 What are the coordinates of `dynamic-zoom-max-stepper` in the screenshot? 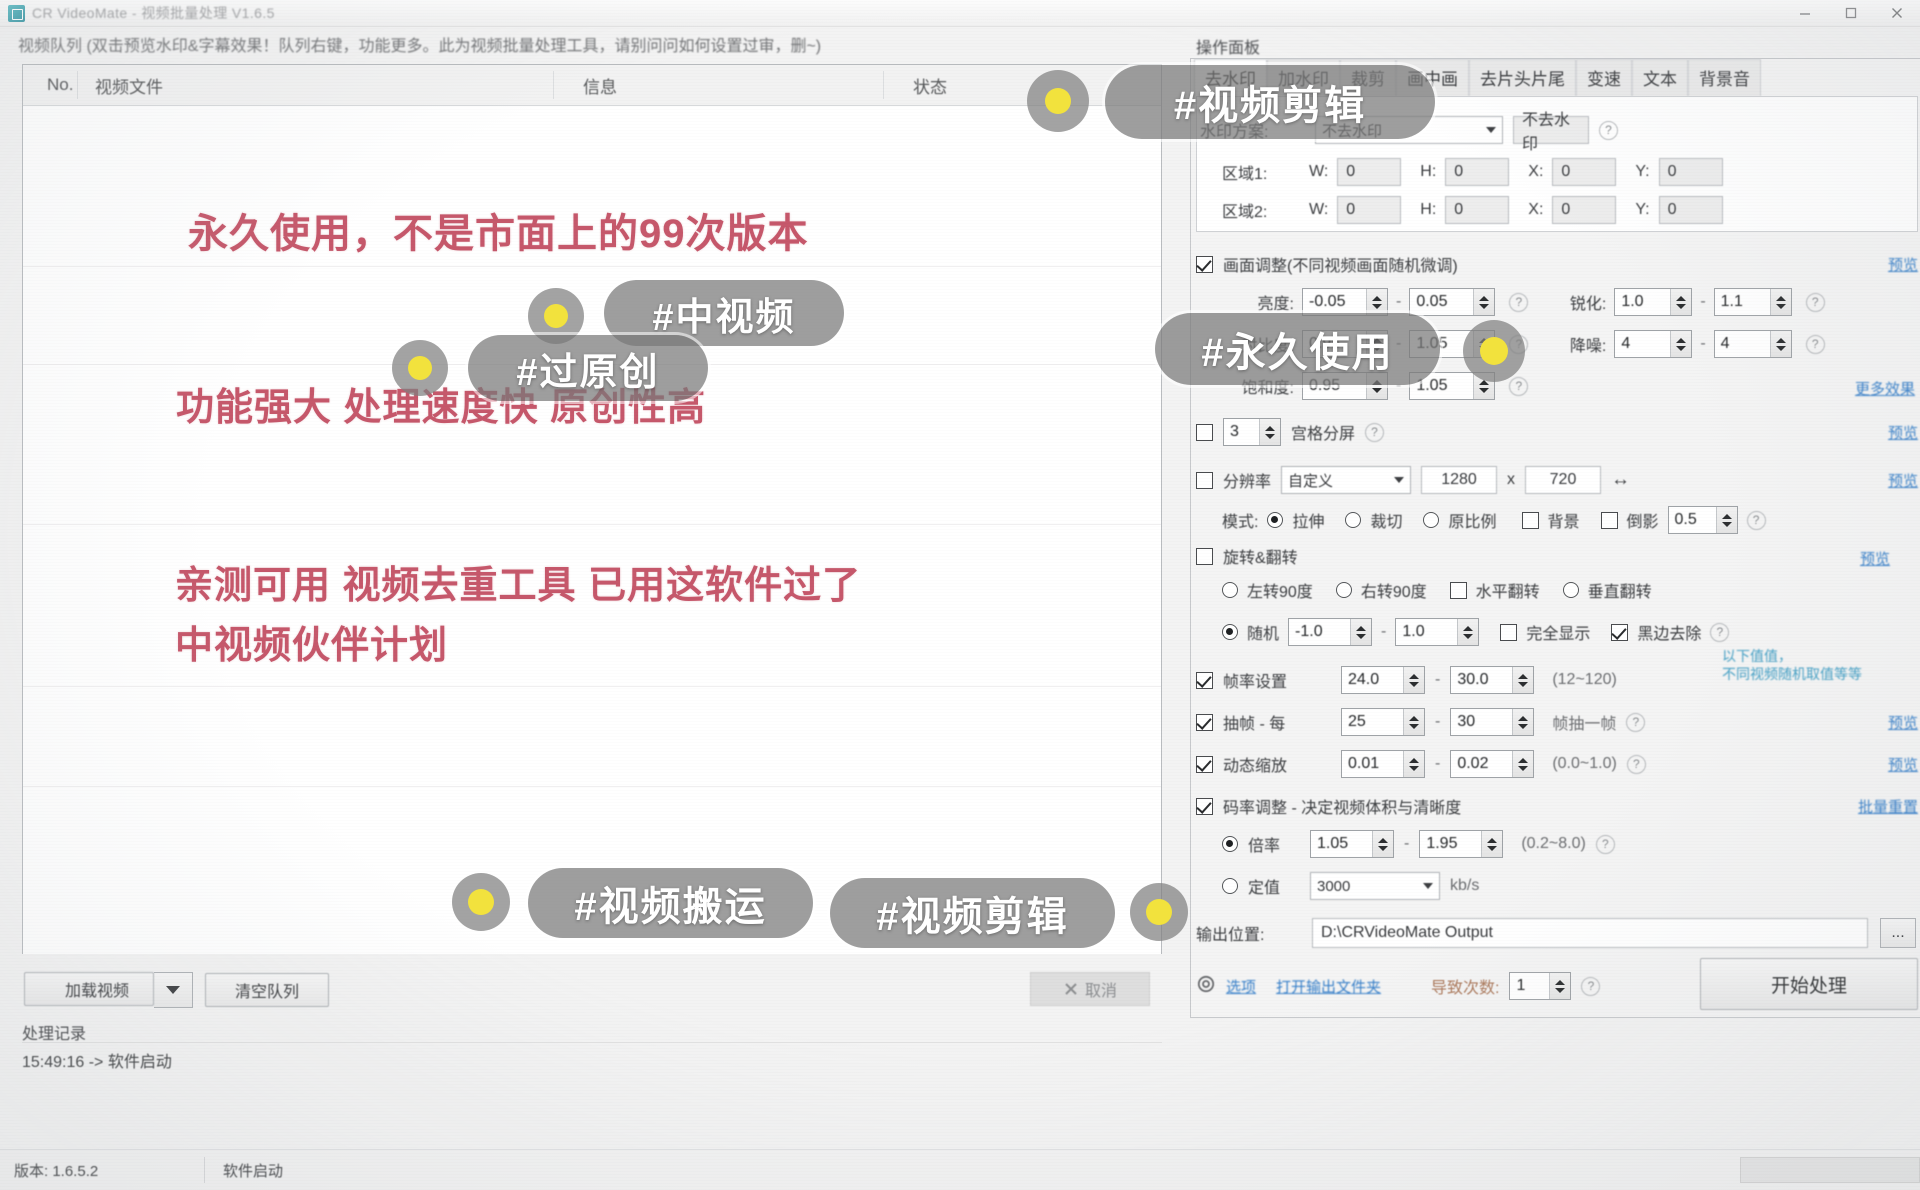 It's located at (1523, 764).